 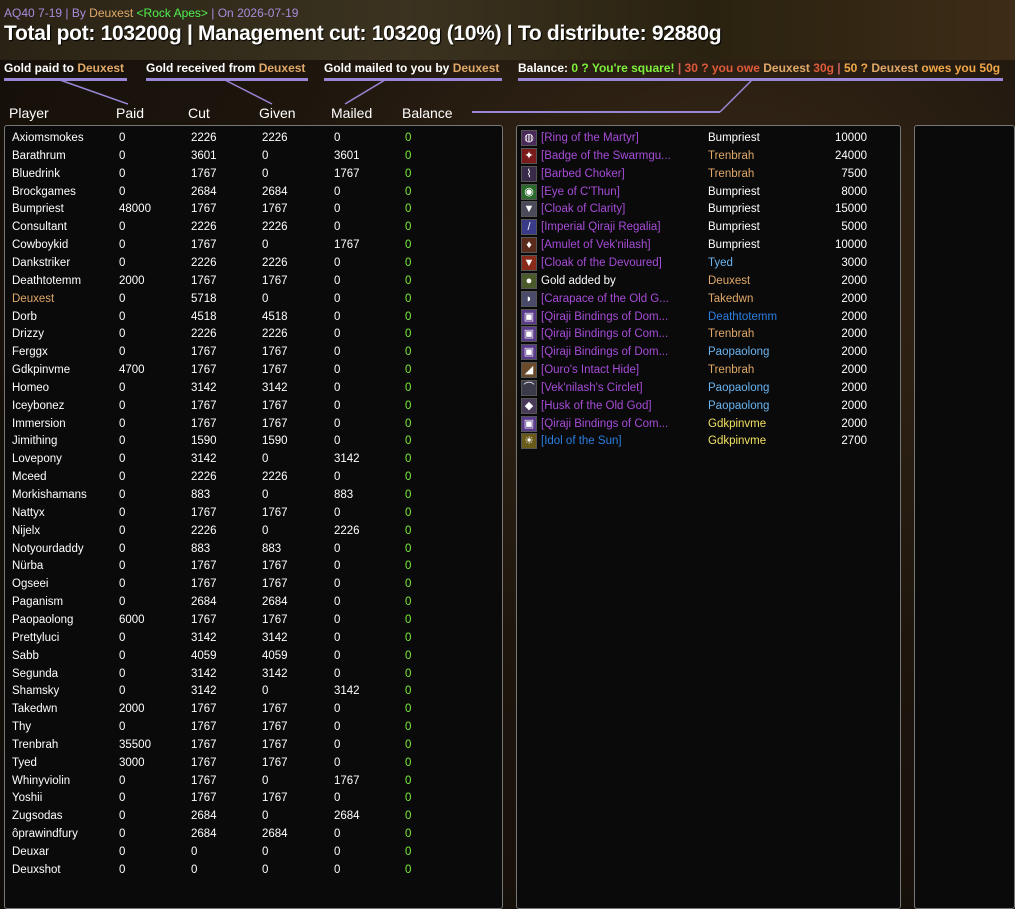 I want to click on table-row: Axiomsmokes 0 2226 2226 0 0, so click(x=252, y=138).